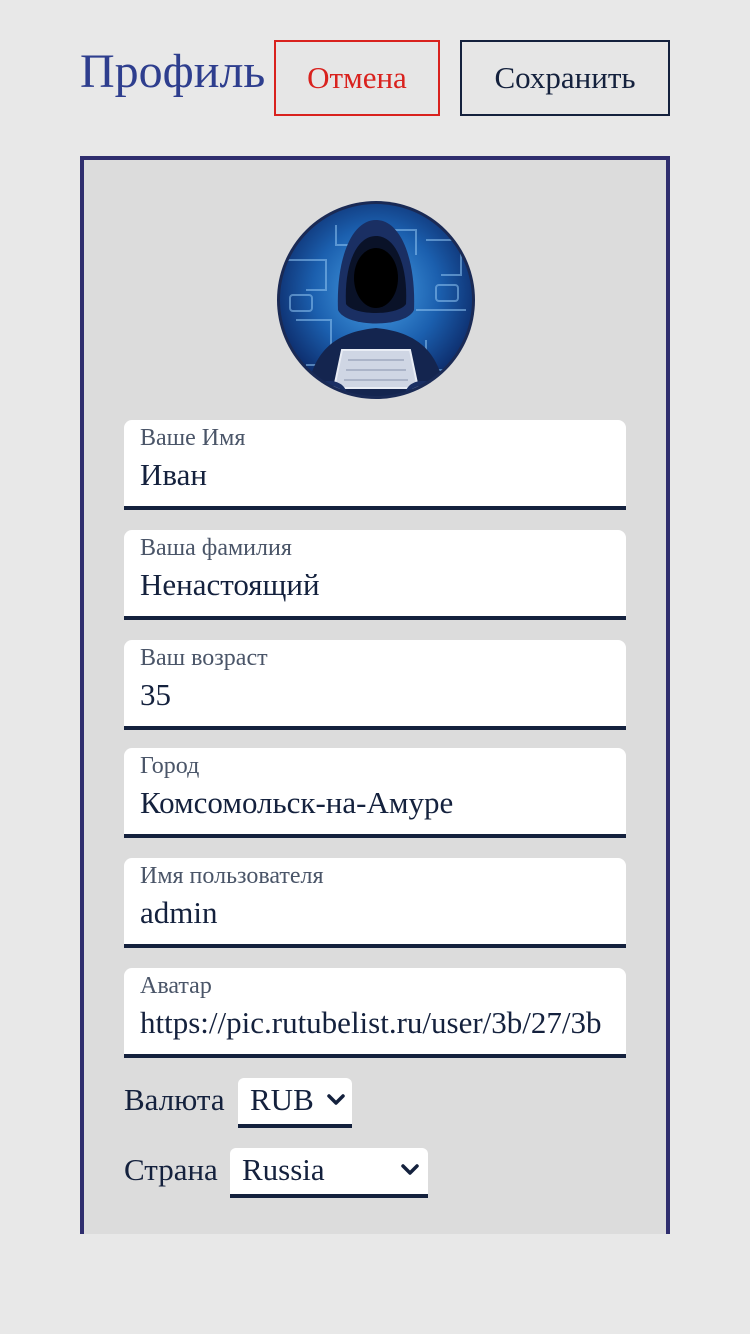  I want to click on country-label: Страна, so click(171, 1169).